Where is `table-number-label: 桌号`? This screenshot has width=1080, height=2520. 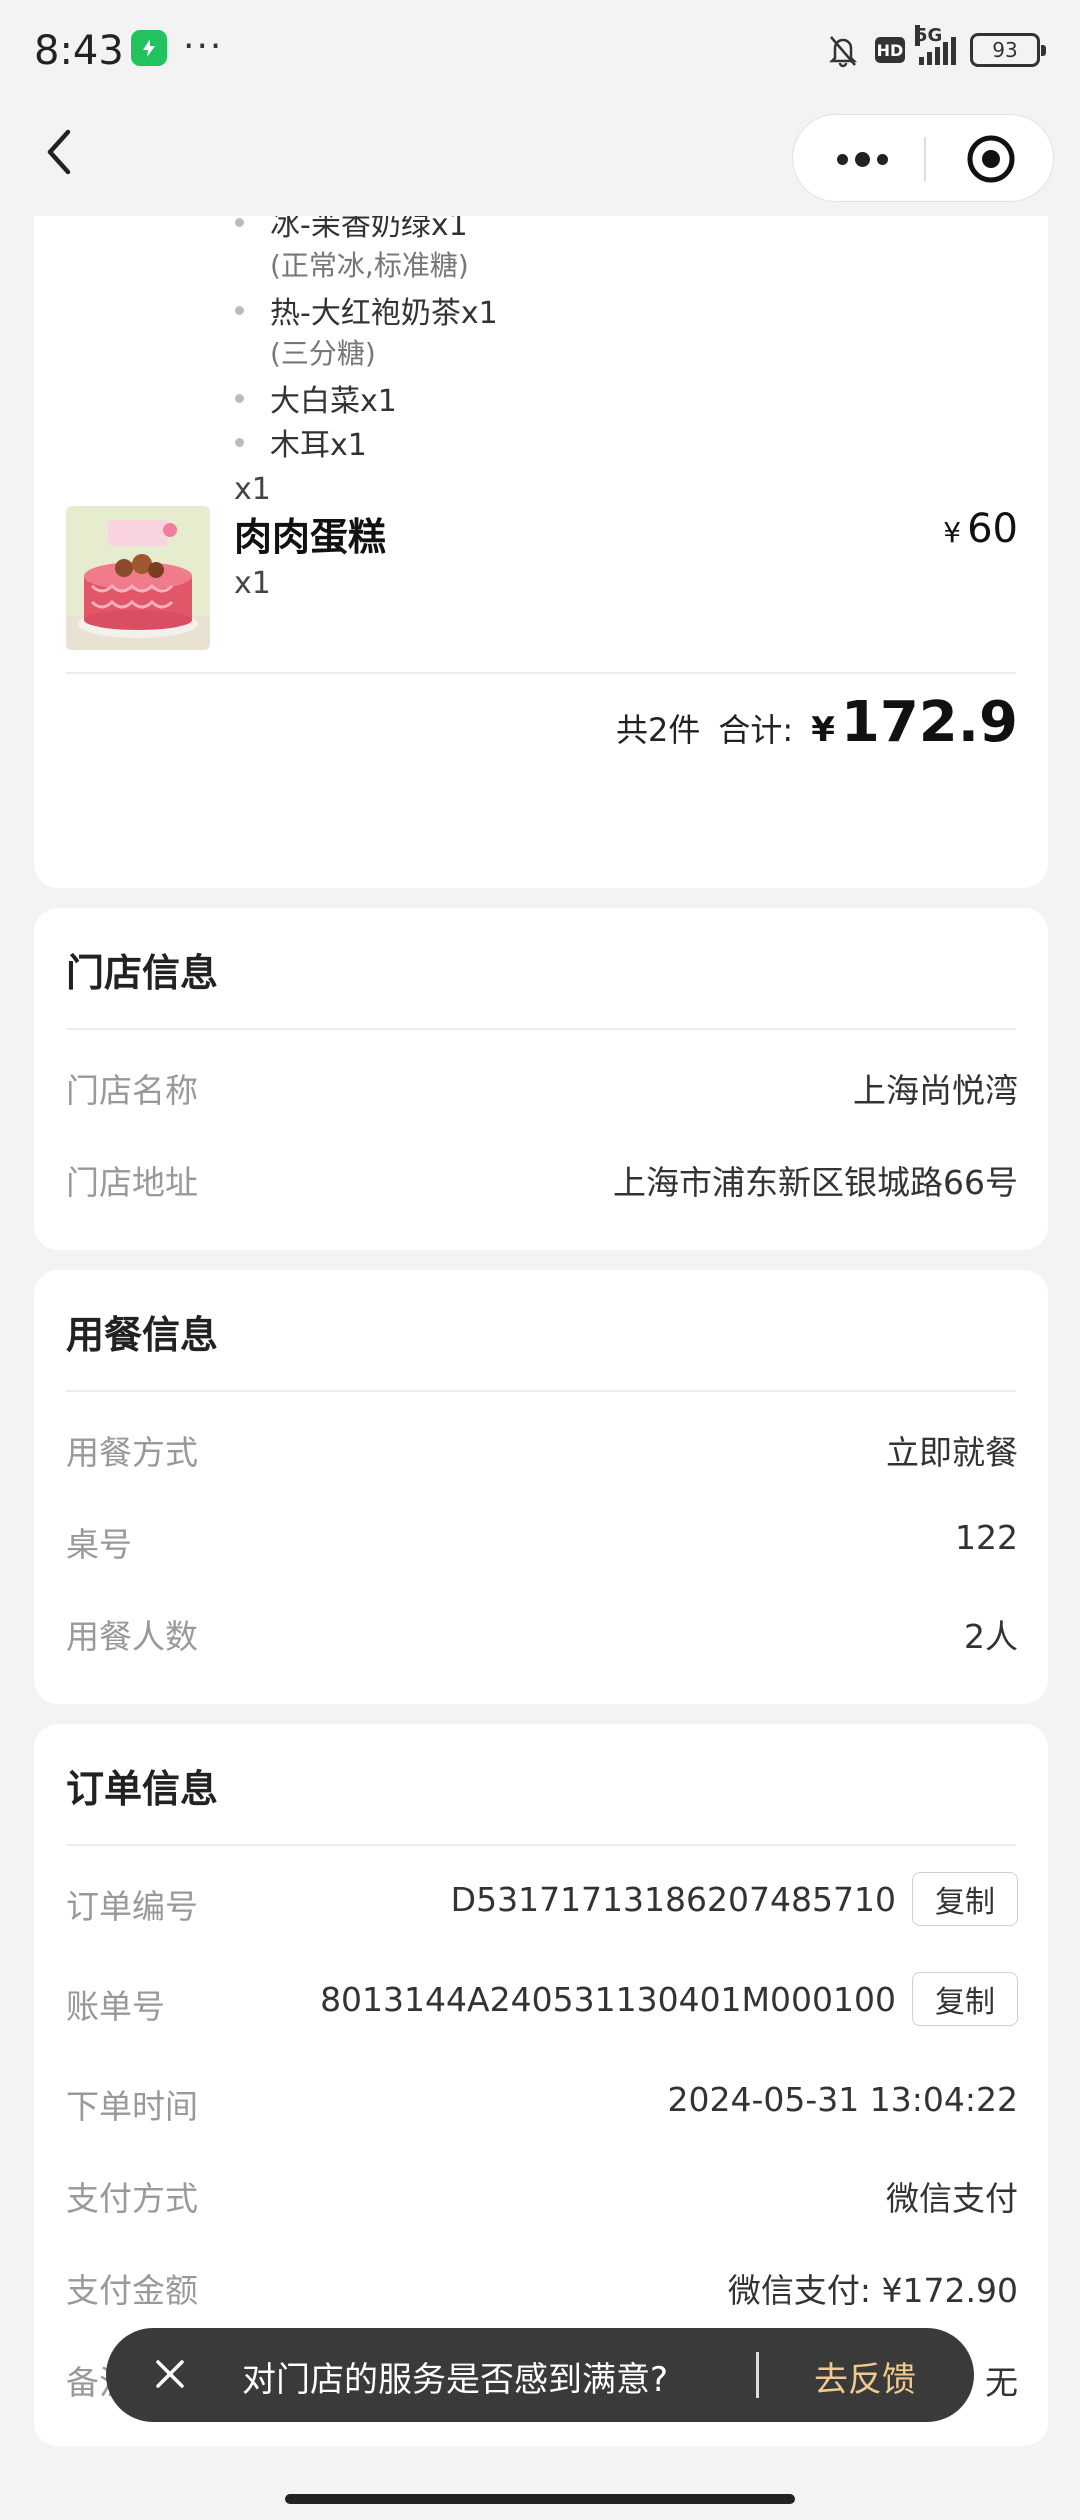
table-number-label: 桌号 is located at coordinates (99, 1544).